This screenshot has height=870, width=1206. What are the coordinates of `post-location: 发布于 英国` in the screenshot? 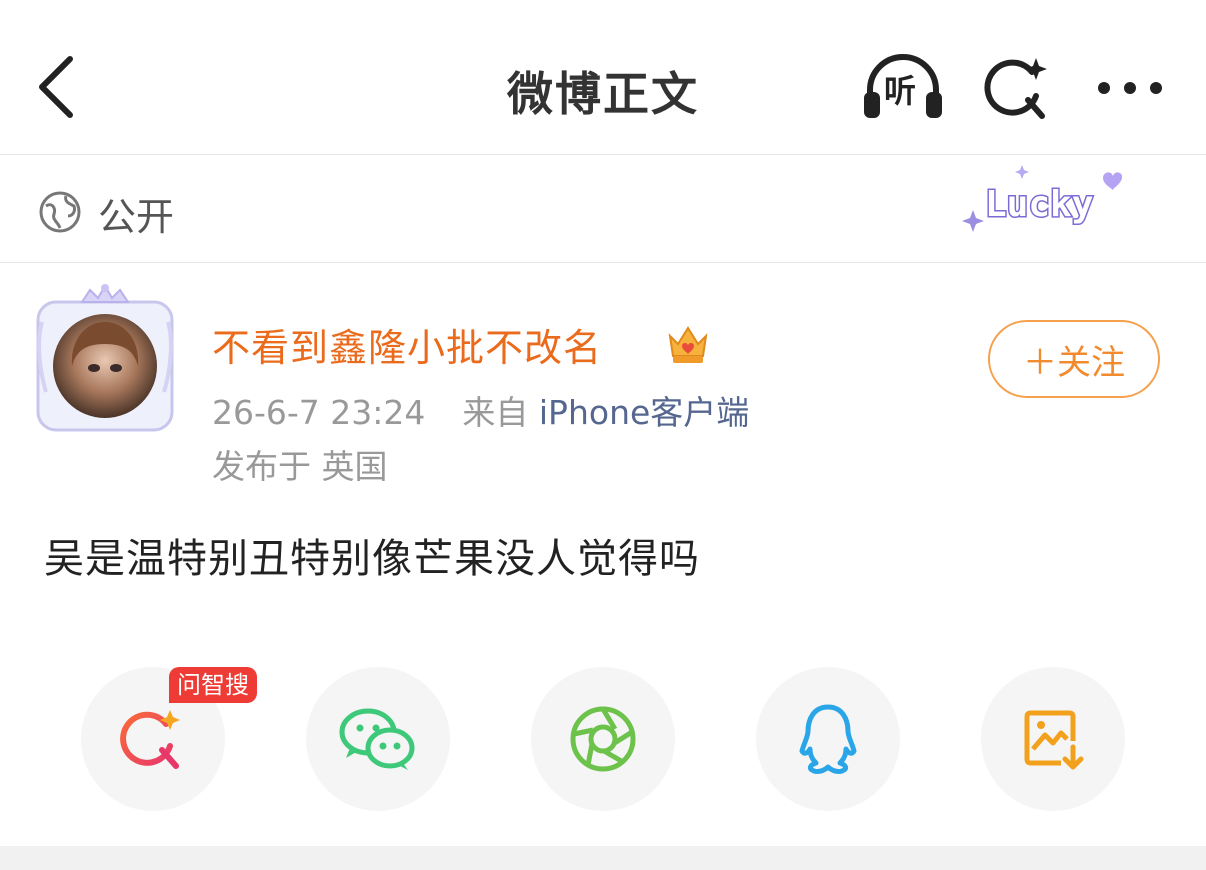 It's located at (300, 466).